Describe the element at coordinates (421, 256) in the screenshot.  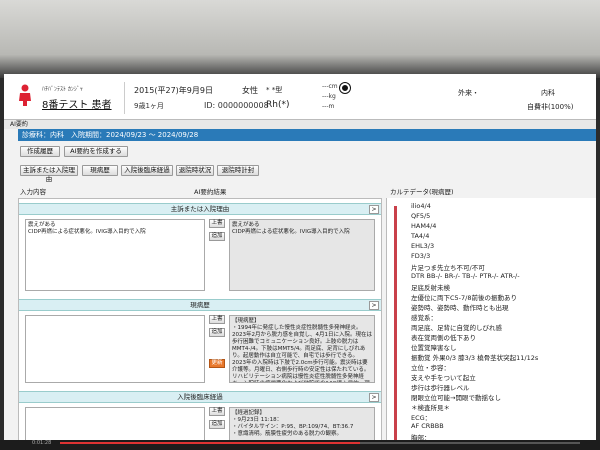
I see `karte-line: FD3/3` at that location.